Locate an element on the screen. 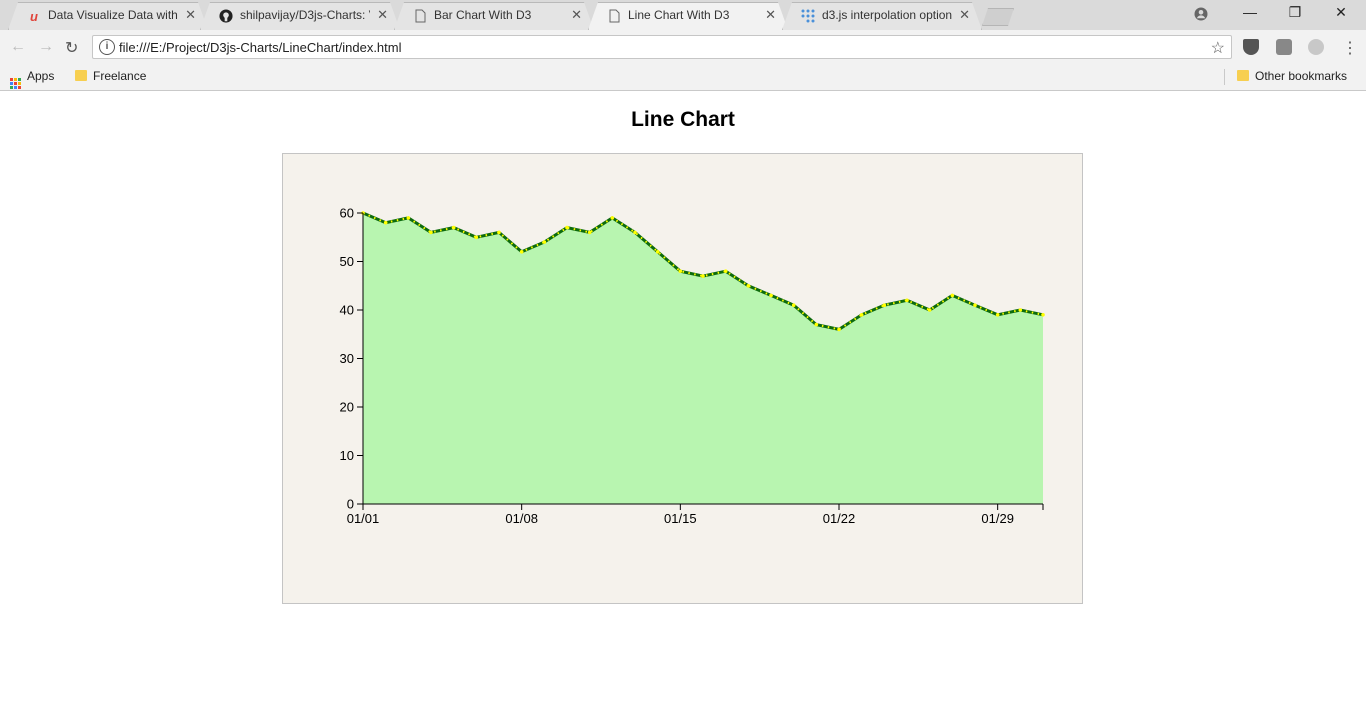 The height and width of the screenshot is (728, 1366). udemy-icon: u is located at coordinates (34, 16).